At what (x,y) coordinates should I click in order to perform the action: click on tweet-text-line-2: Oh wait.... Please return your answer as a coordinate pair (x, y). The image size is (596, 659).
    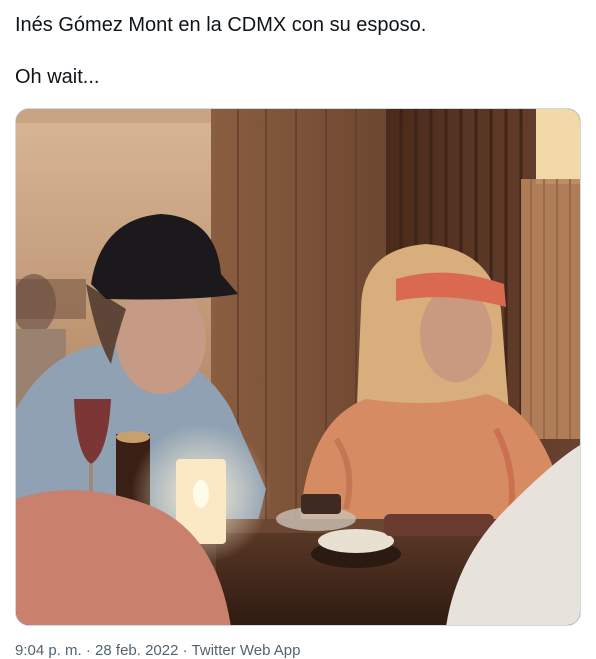
    Looking at the image, I should click on (57, 77).